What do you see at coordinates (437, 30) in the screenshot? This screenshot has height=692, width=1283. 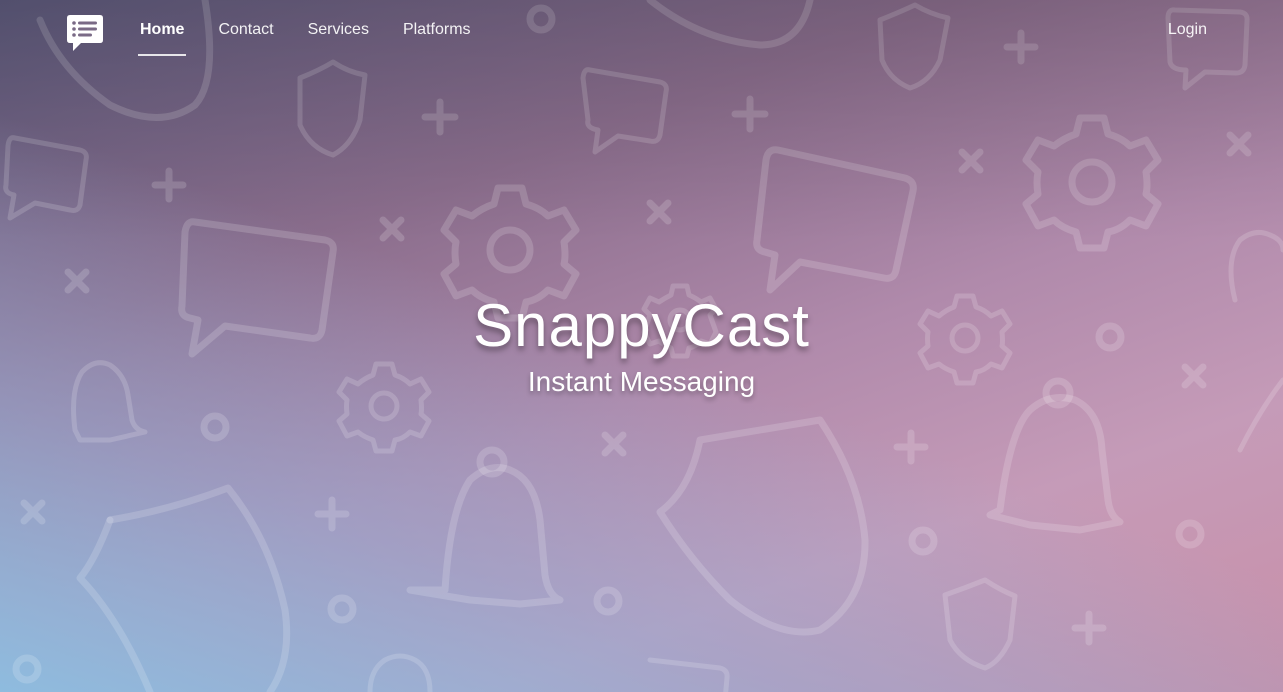 I see `nav-link-platforms: Platforms` at bounding box center [437, 30].